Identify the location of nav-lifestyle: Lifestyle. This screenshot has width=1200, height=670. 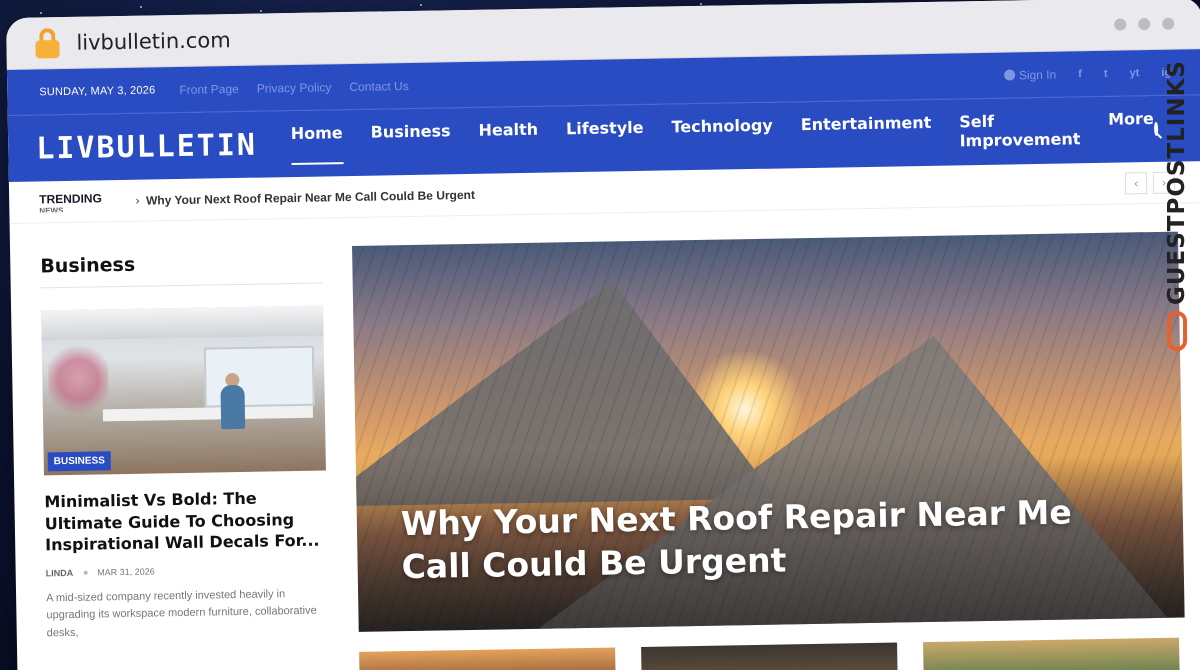
(605, 138).